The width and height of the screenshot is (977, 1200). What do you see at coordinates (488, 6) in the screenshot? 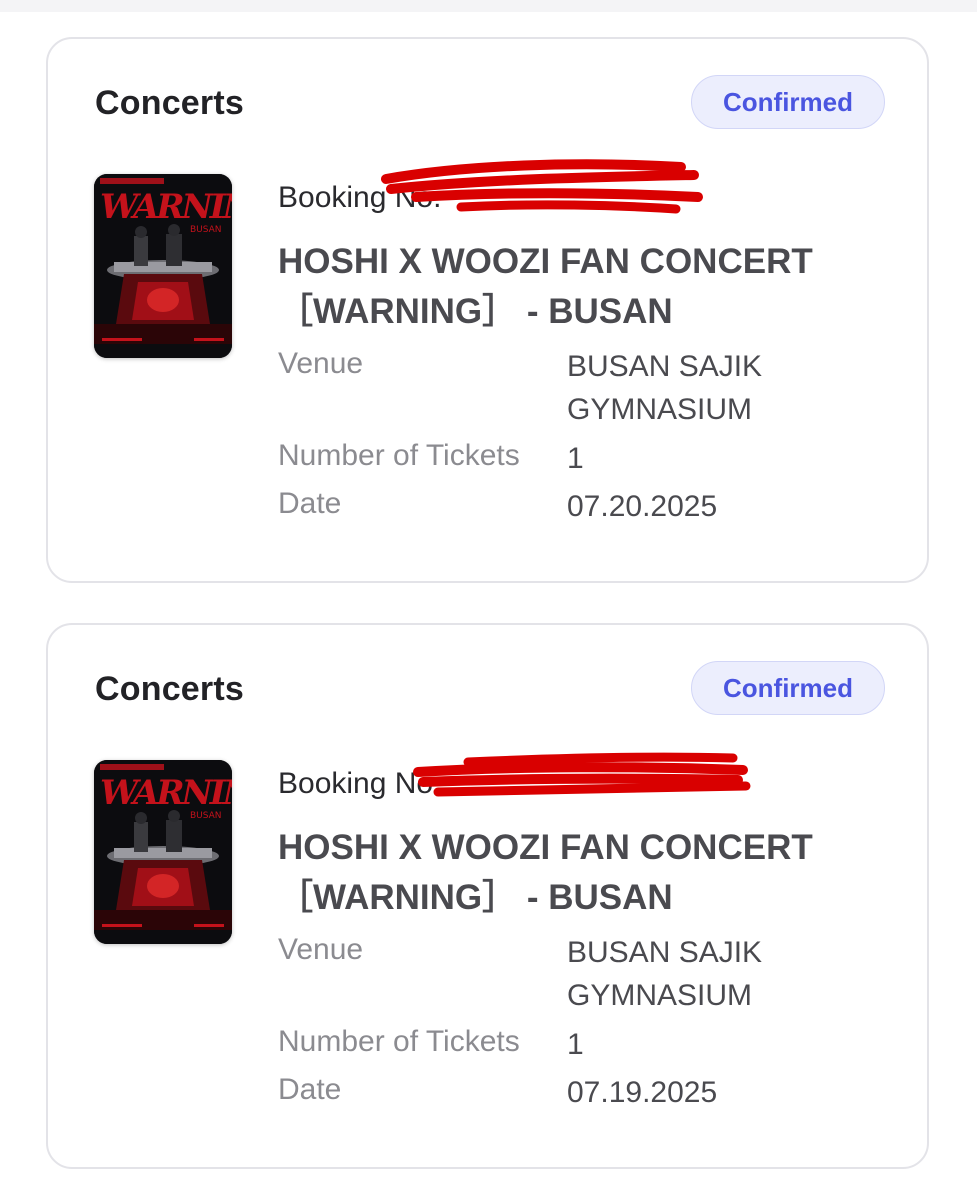
I see `top-status-strip` at bounding box center [488, 6].